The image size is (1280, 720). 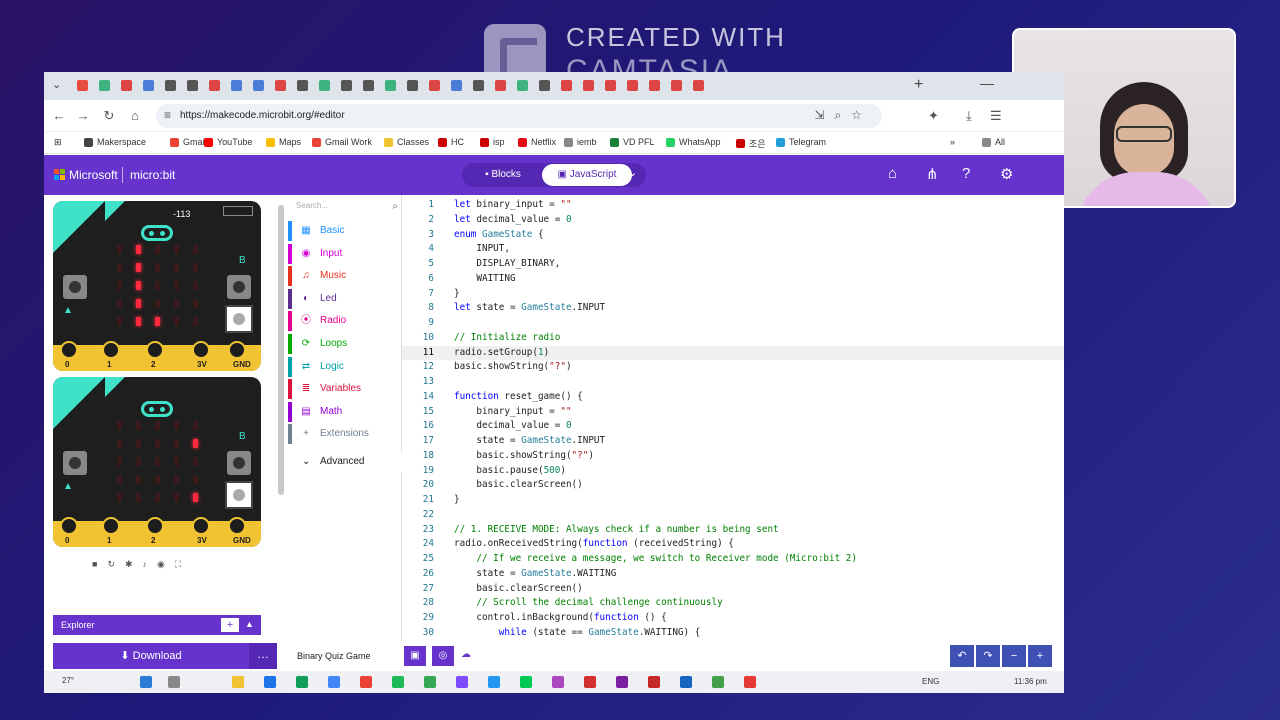 What do you see at coordinates (161, 566) in the screenshot?
I see `screenshot-icon: ◉` at bounding box center [161, 566].